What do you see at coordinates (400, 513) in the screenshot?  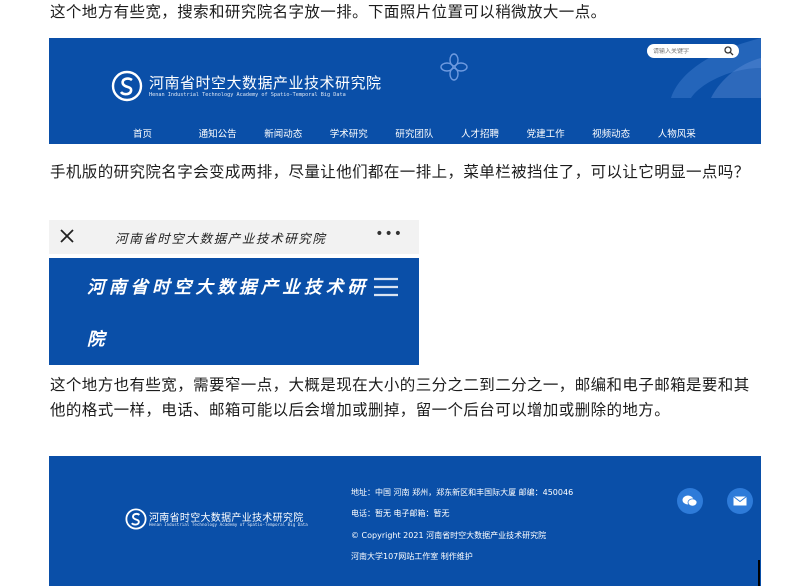 I see `footer-contact: 电话：暂无 电子邮箱：暂无` at bounding box center [400, 513].